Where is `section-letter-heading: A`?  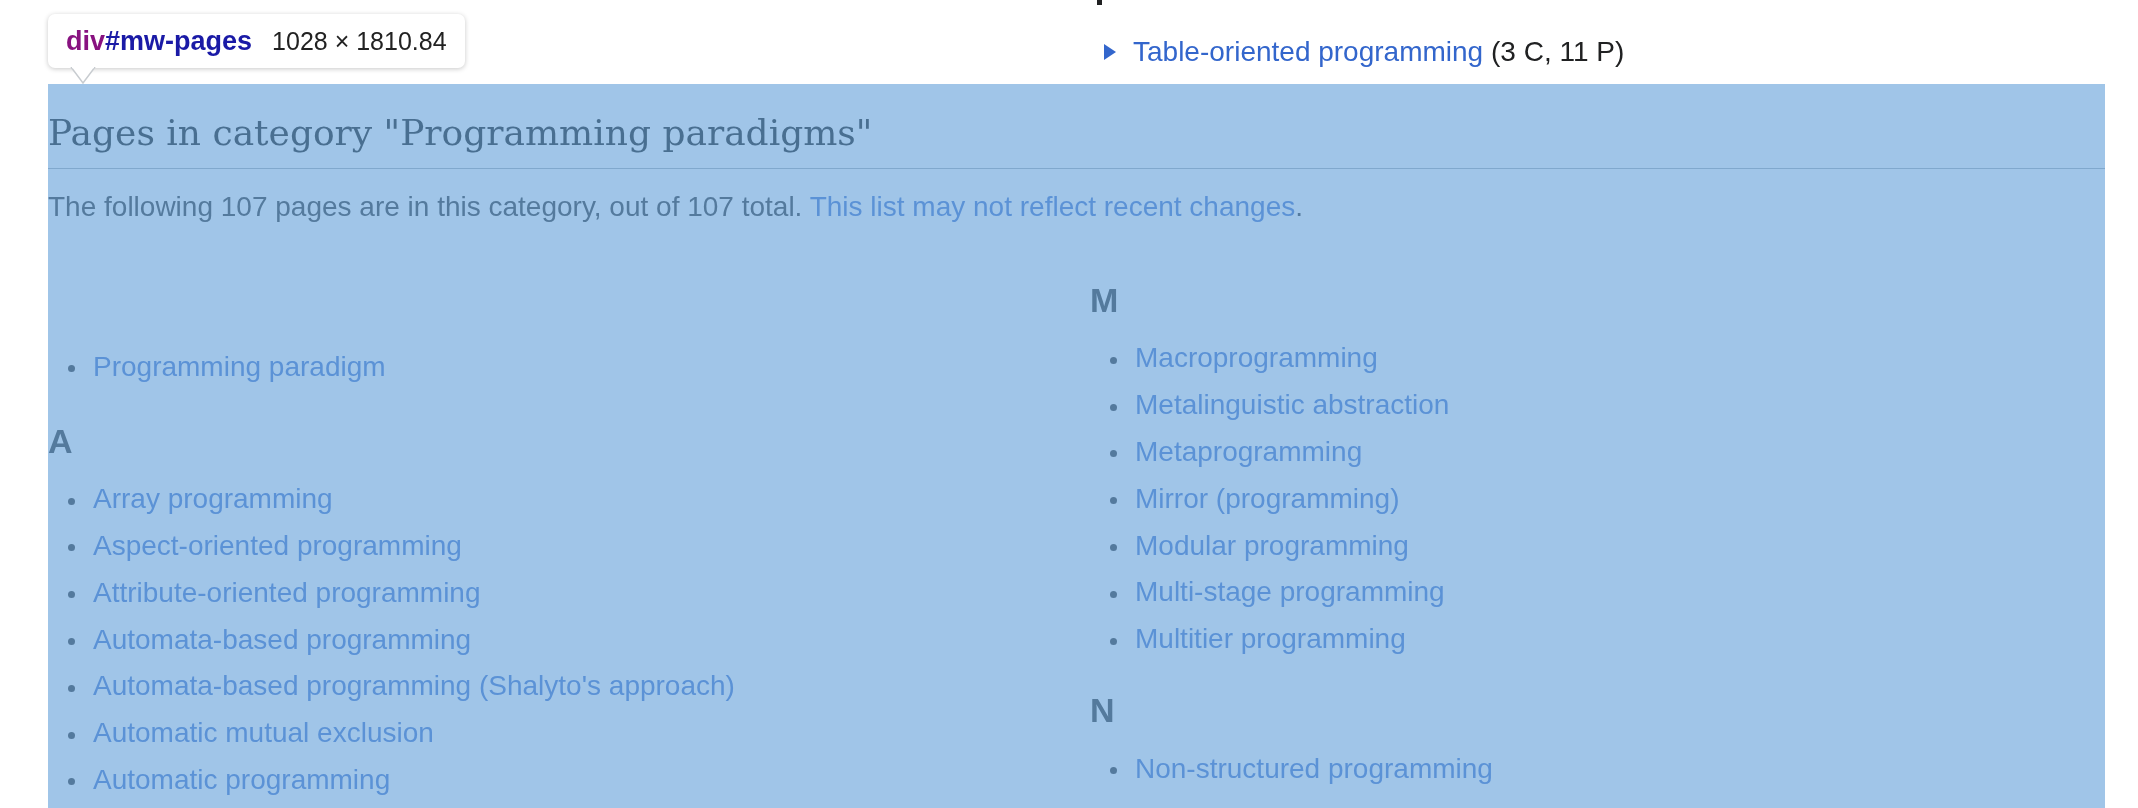 section-letter-heading: A is located at coordinates (61, 440).